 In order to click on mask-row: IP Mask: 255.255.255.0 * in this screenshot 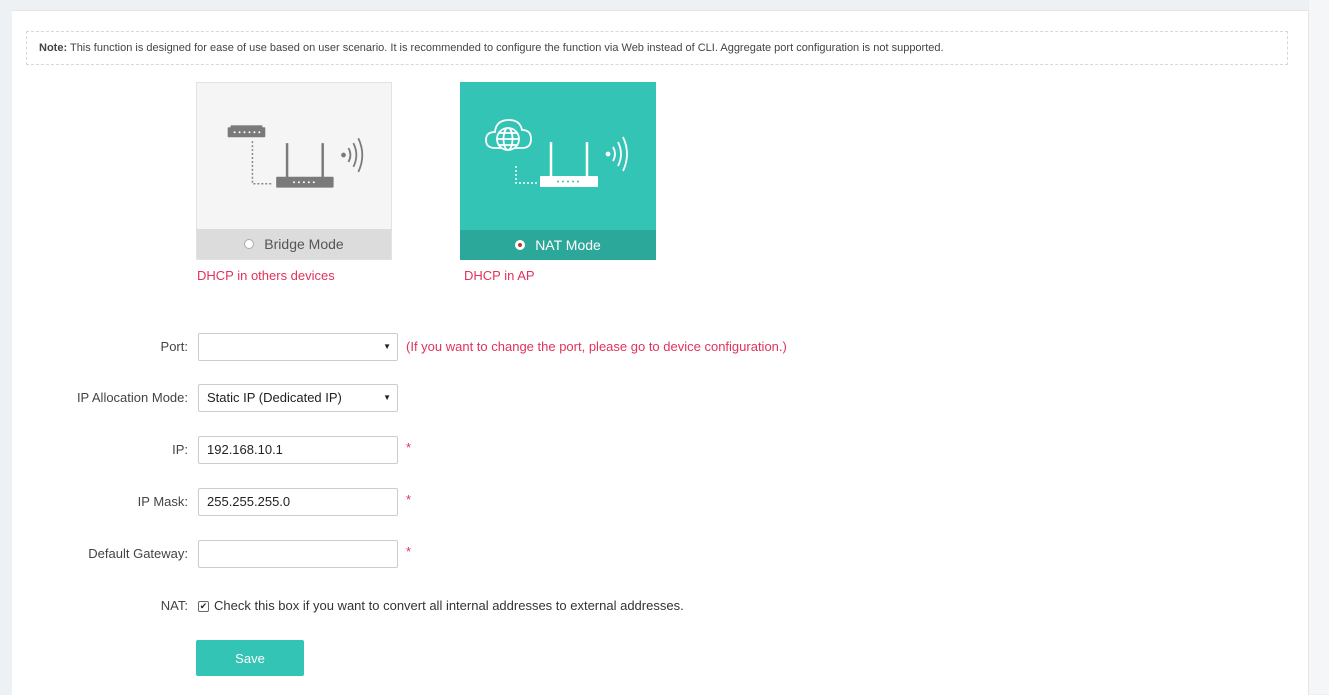, I will do `click(612, 503)`.